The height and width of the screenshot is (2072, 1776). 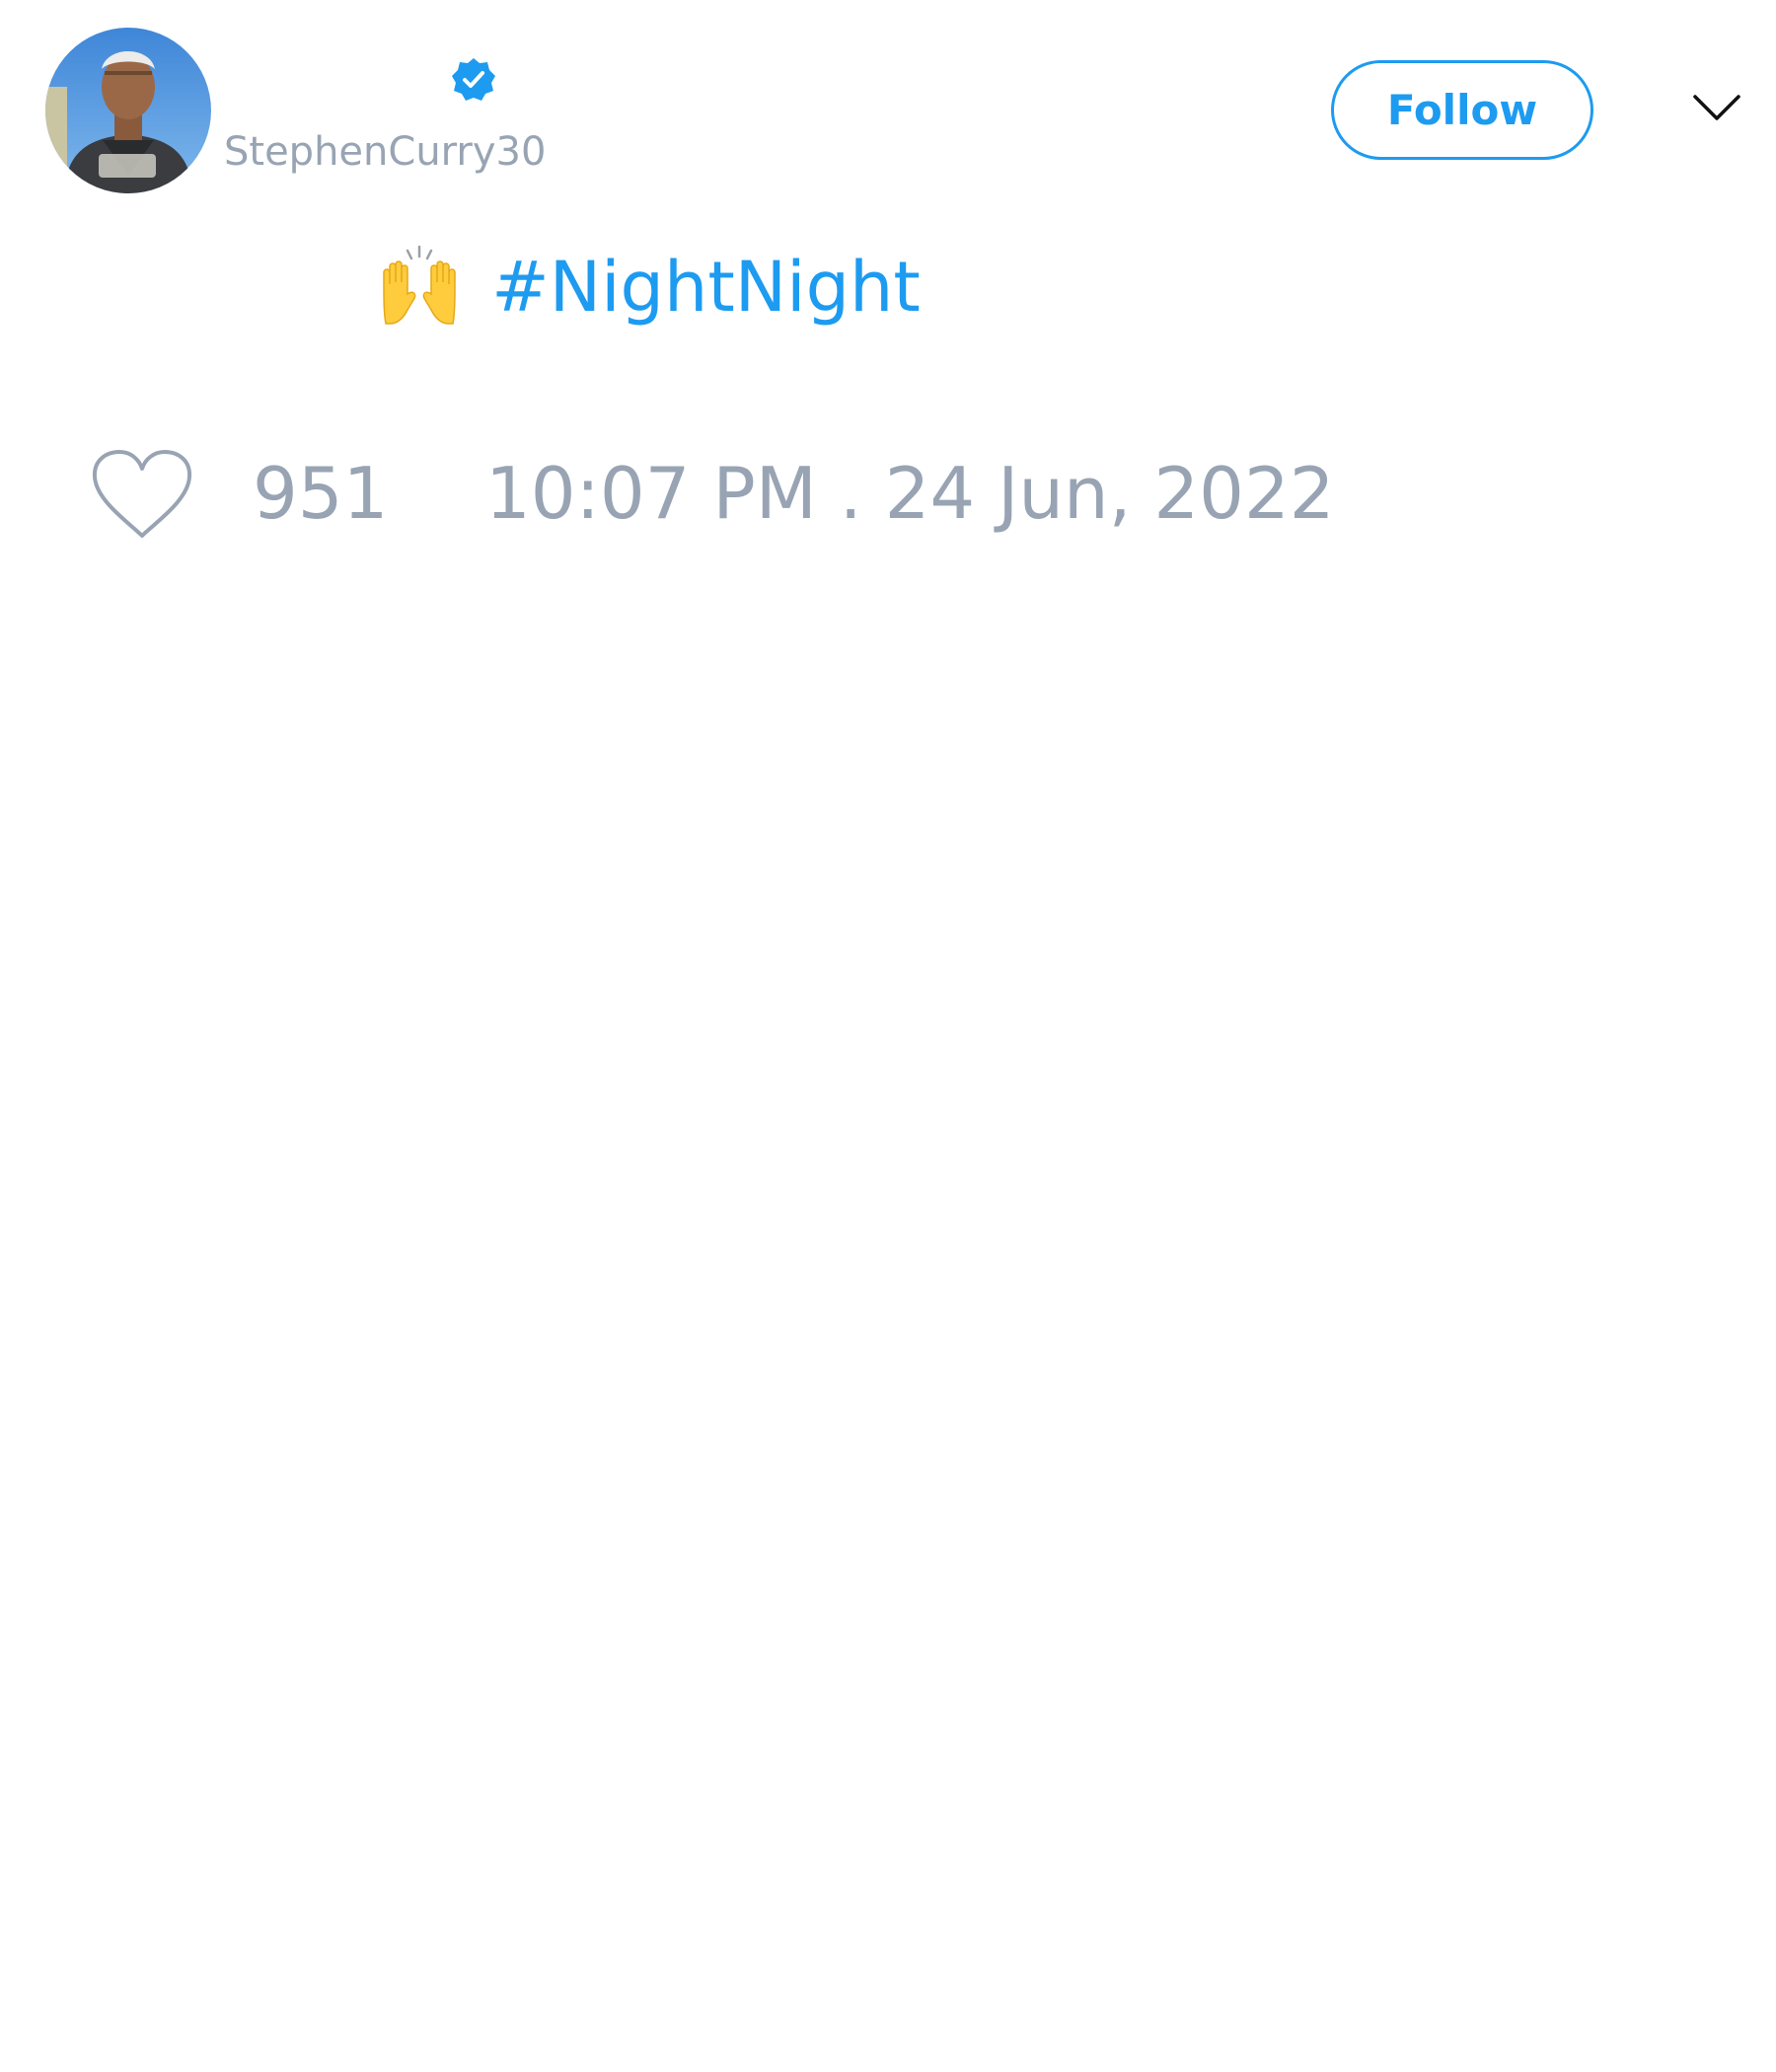 What do you see at coordinates (1462, 110) in the screenshot?
I see `follow-button: Follow` at bounding box center [1462, 110].